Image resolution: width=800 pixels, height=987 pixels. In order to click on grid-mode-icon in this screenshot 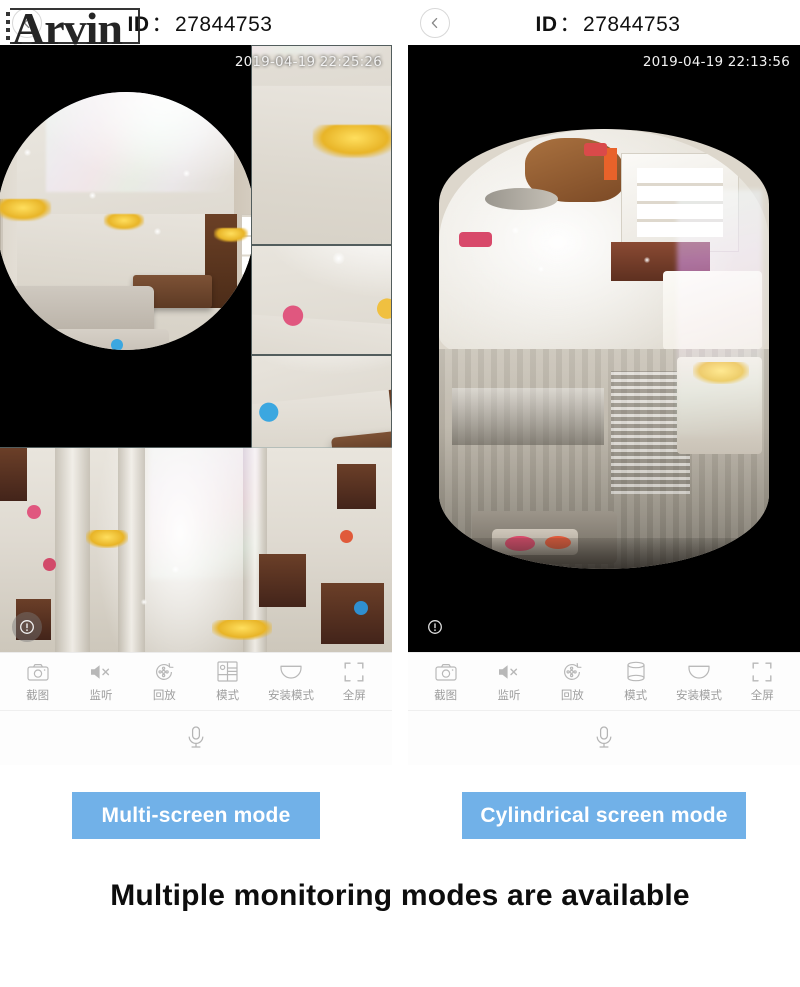, I will do `click(227, 672)`.